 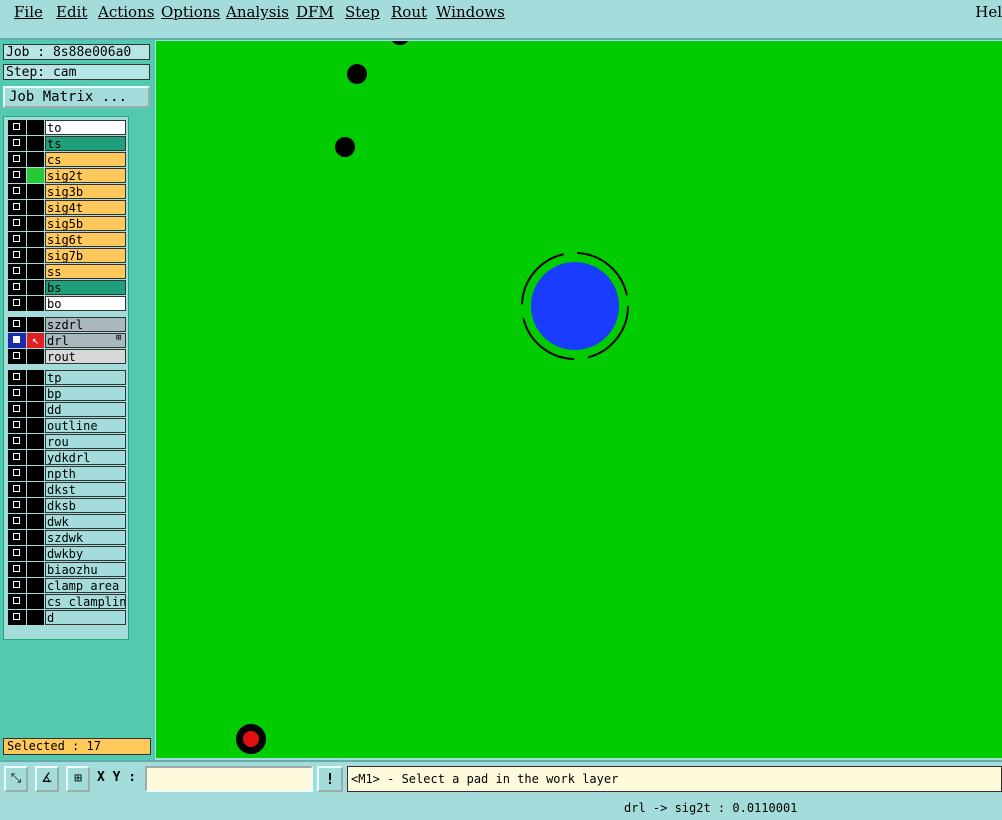 I want to click on layer-name: sig3b, so click(x=85, y=191).